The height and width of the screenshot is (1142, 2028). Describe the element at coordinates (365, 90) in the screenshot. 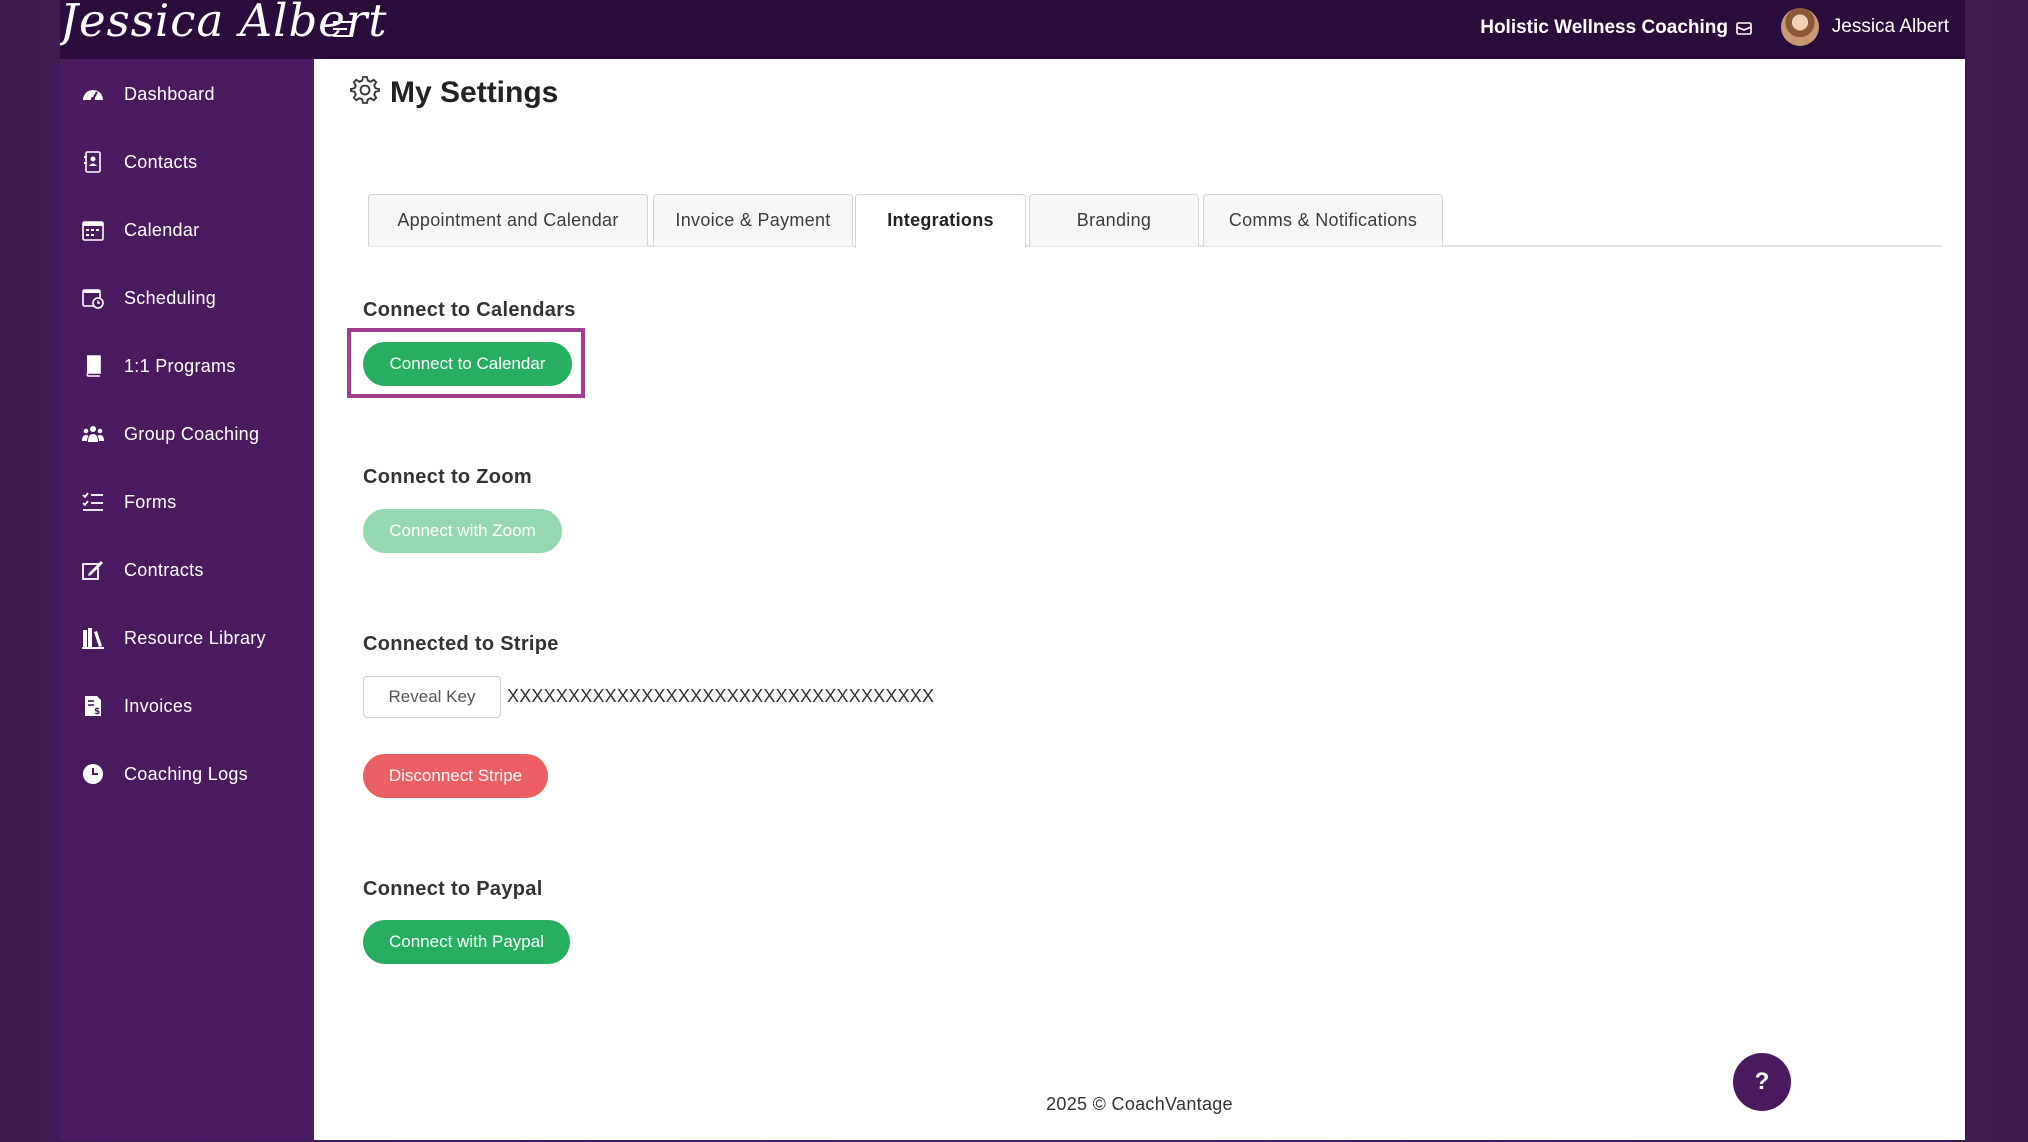

I see `gear-icon` at that location.